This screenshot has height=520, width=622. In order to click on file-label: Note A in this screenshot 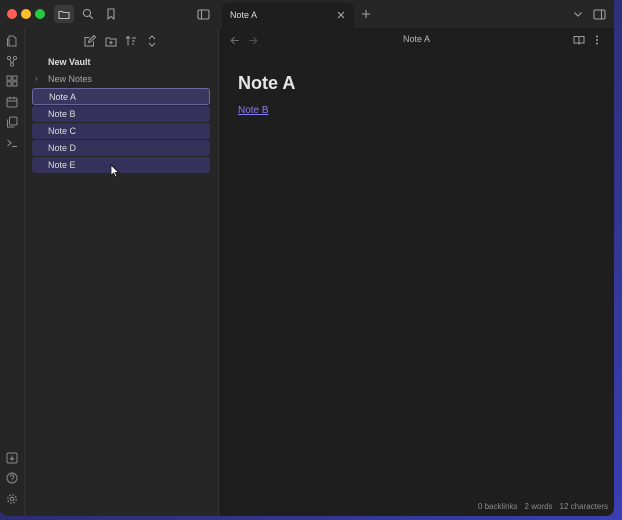, I will do `click(63, 97)`.